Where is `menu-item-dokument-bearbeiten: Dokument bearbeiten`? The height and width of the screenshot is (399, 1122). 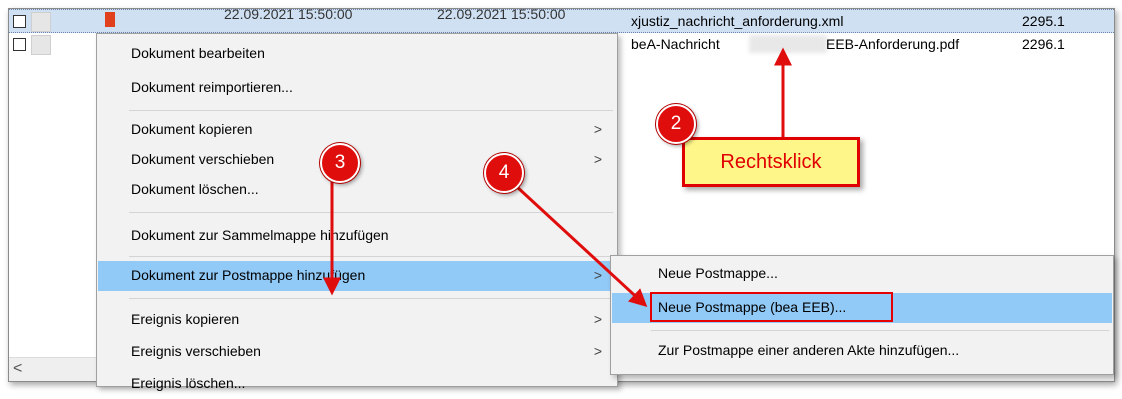 menu-item-dokument-bearbeiten: Dokument bearbeiten is located at coordinates (357, 54).